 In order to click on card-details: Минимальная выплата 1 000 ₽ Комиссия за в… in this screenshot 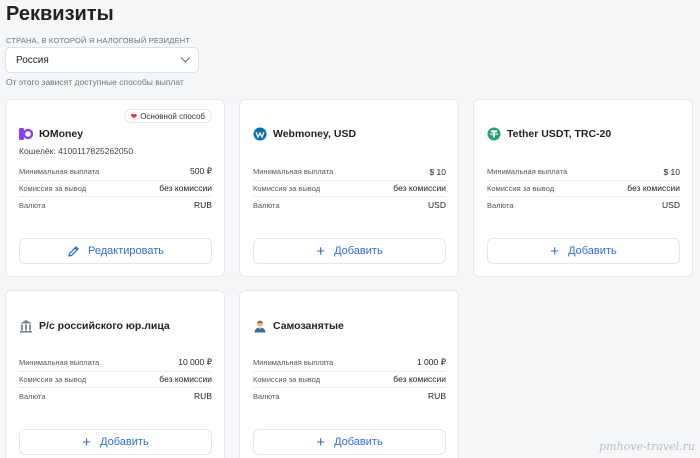, I will do `click(349, 380)`.